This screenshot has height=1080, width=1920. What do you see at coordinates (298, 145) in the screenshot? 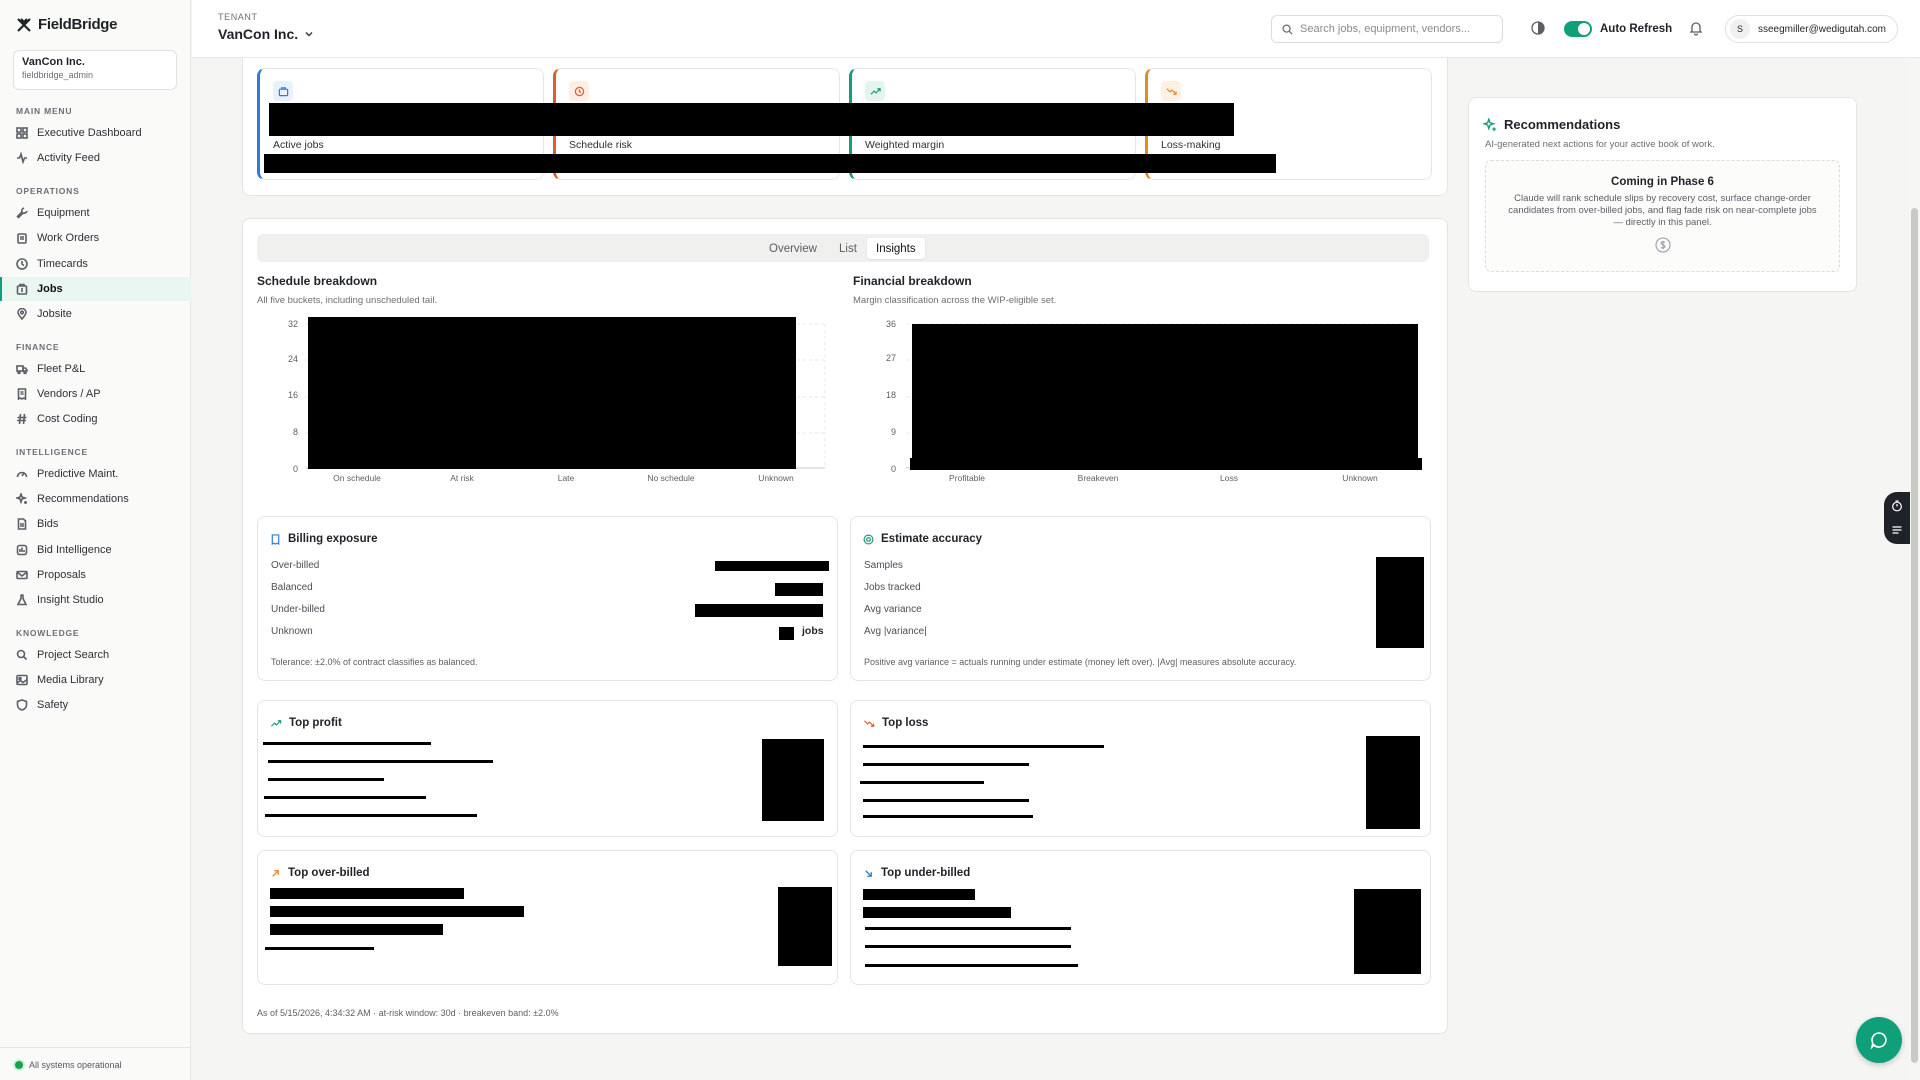
I see `kpi-label: Active jobs` at bounding box center [298, 145].